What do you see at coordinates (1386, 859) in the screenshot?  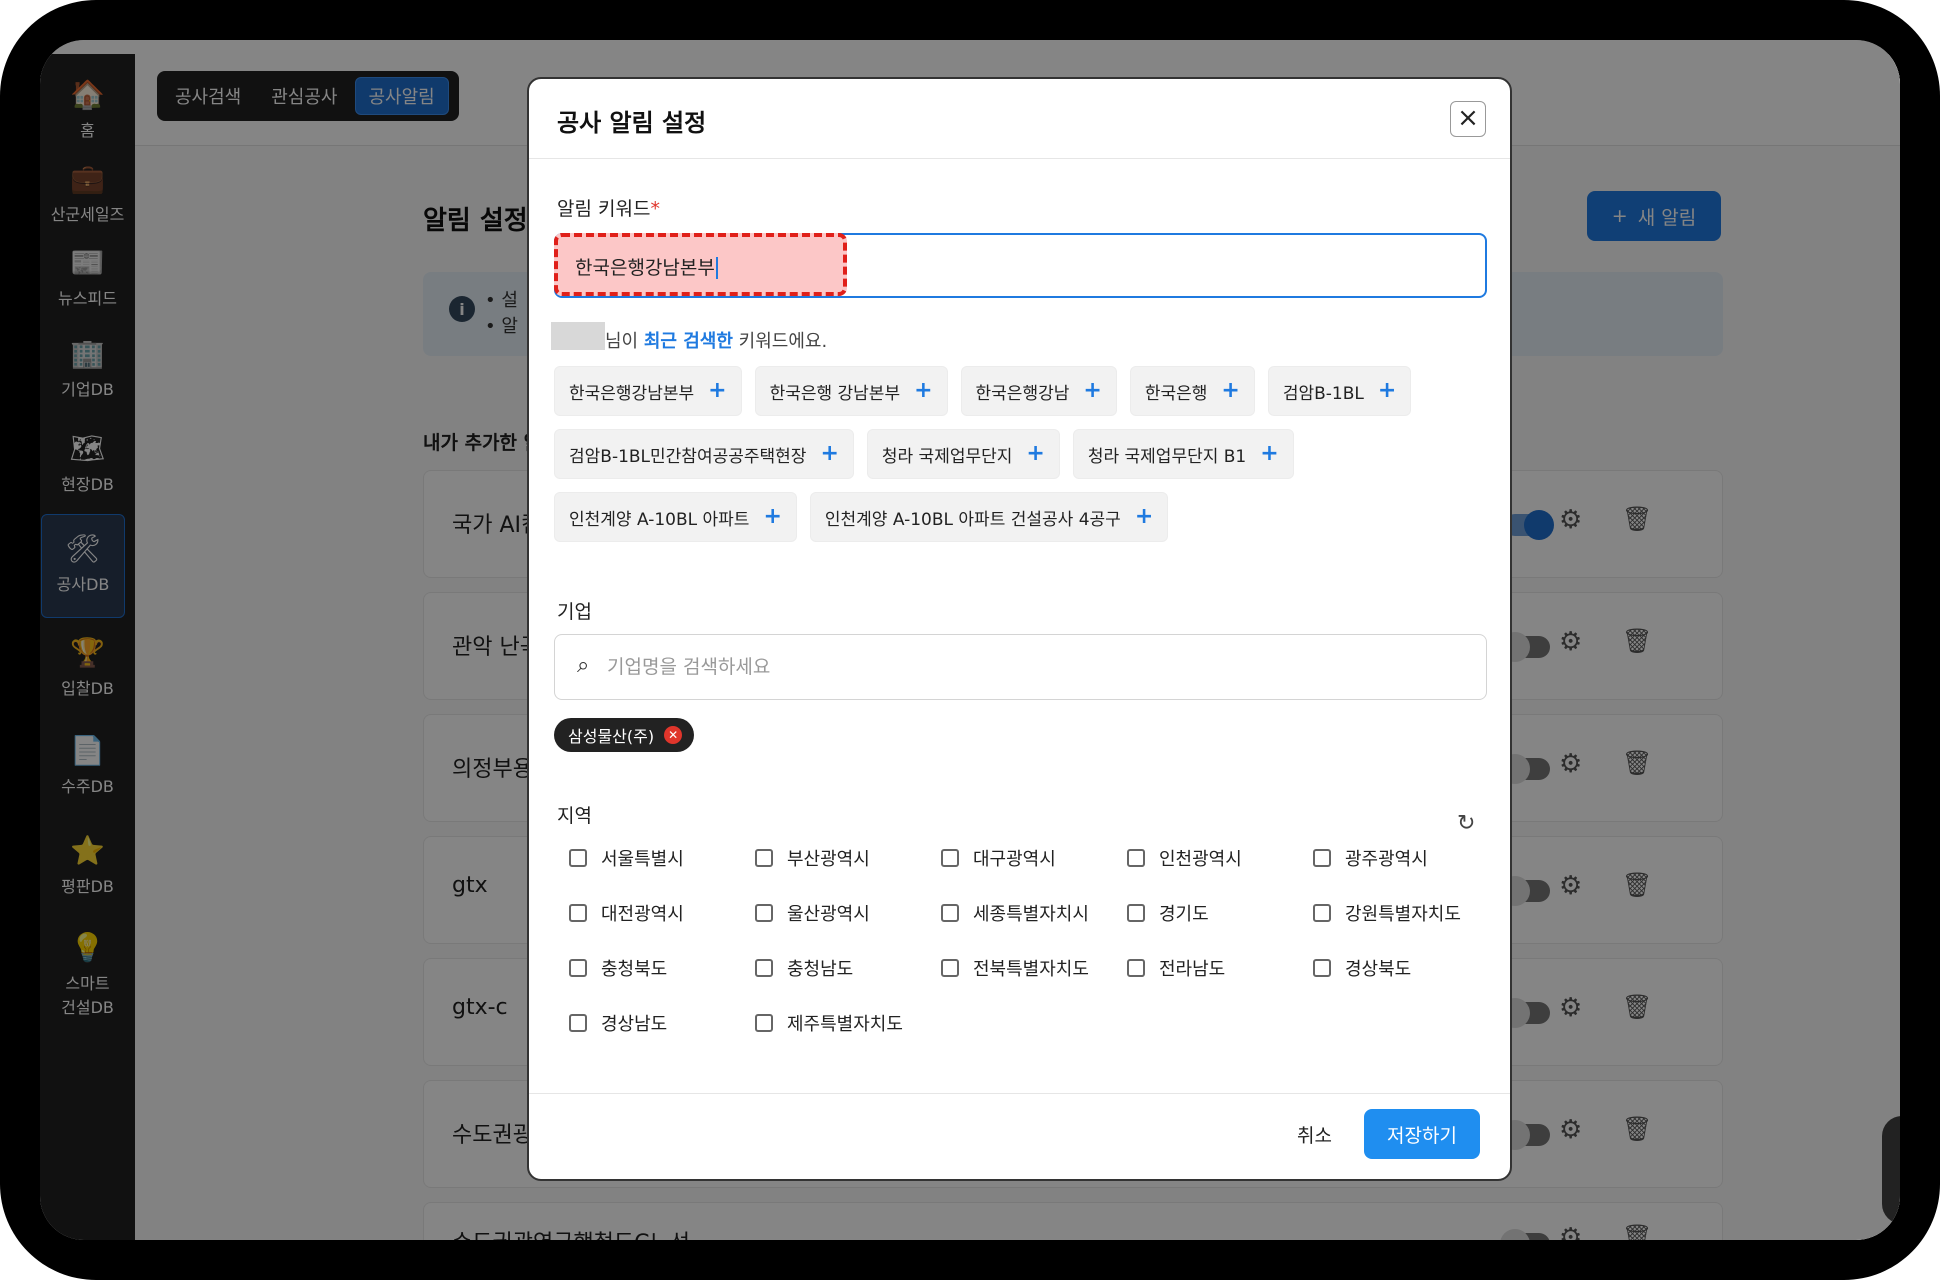 I see `region-name: 광주광역시` at bounding box center [1386, 859].